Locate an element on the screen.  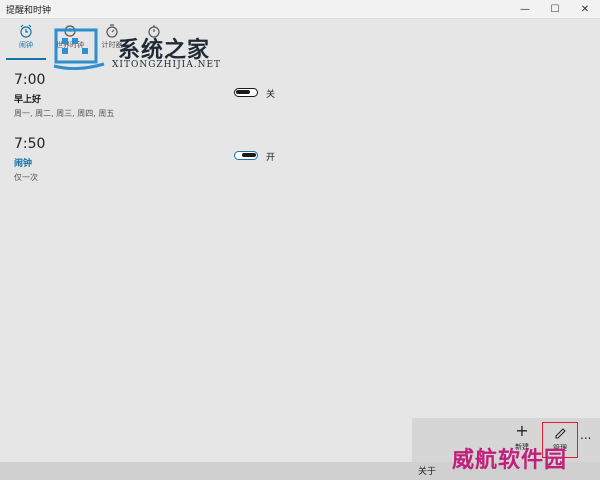
pencil-icon is located at coordinates (560, 433).